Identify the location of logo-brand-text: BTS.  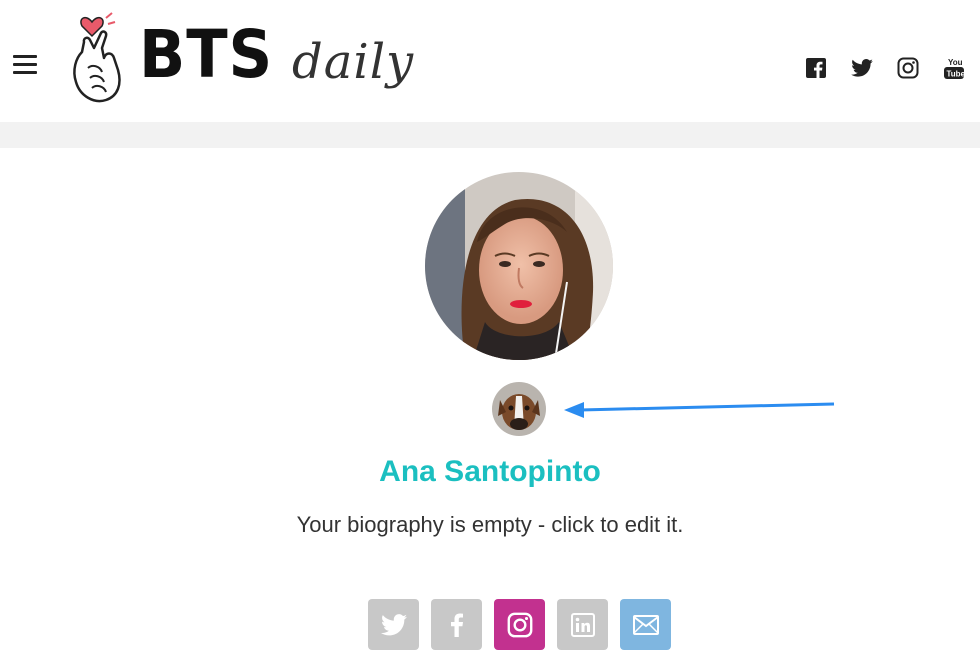
(206, 54).